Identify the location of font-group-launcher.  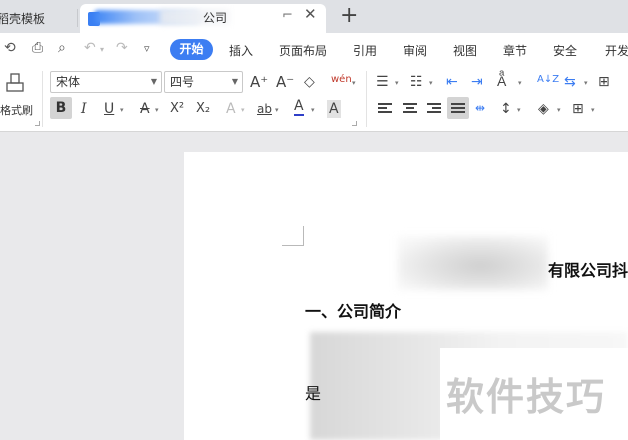
(354, 123).